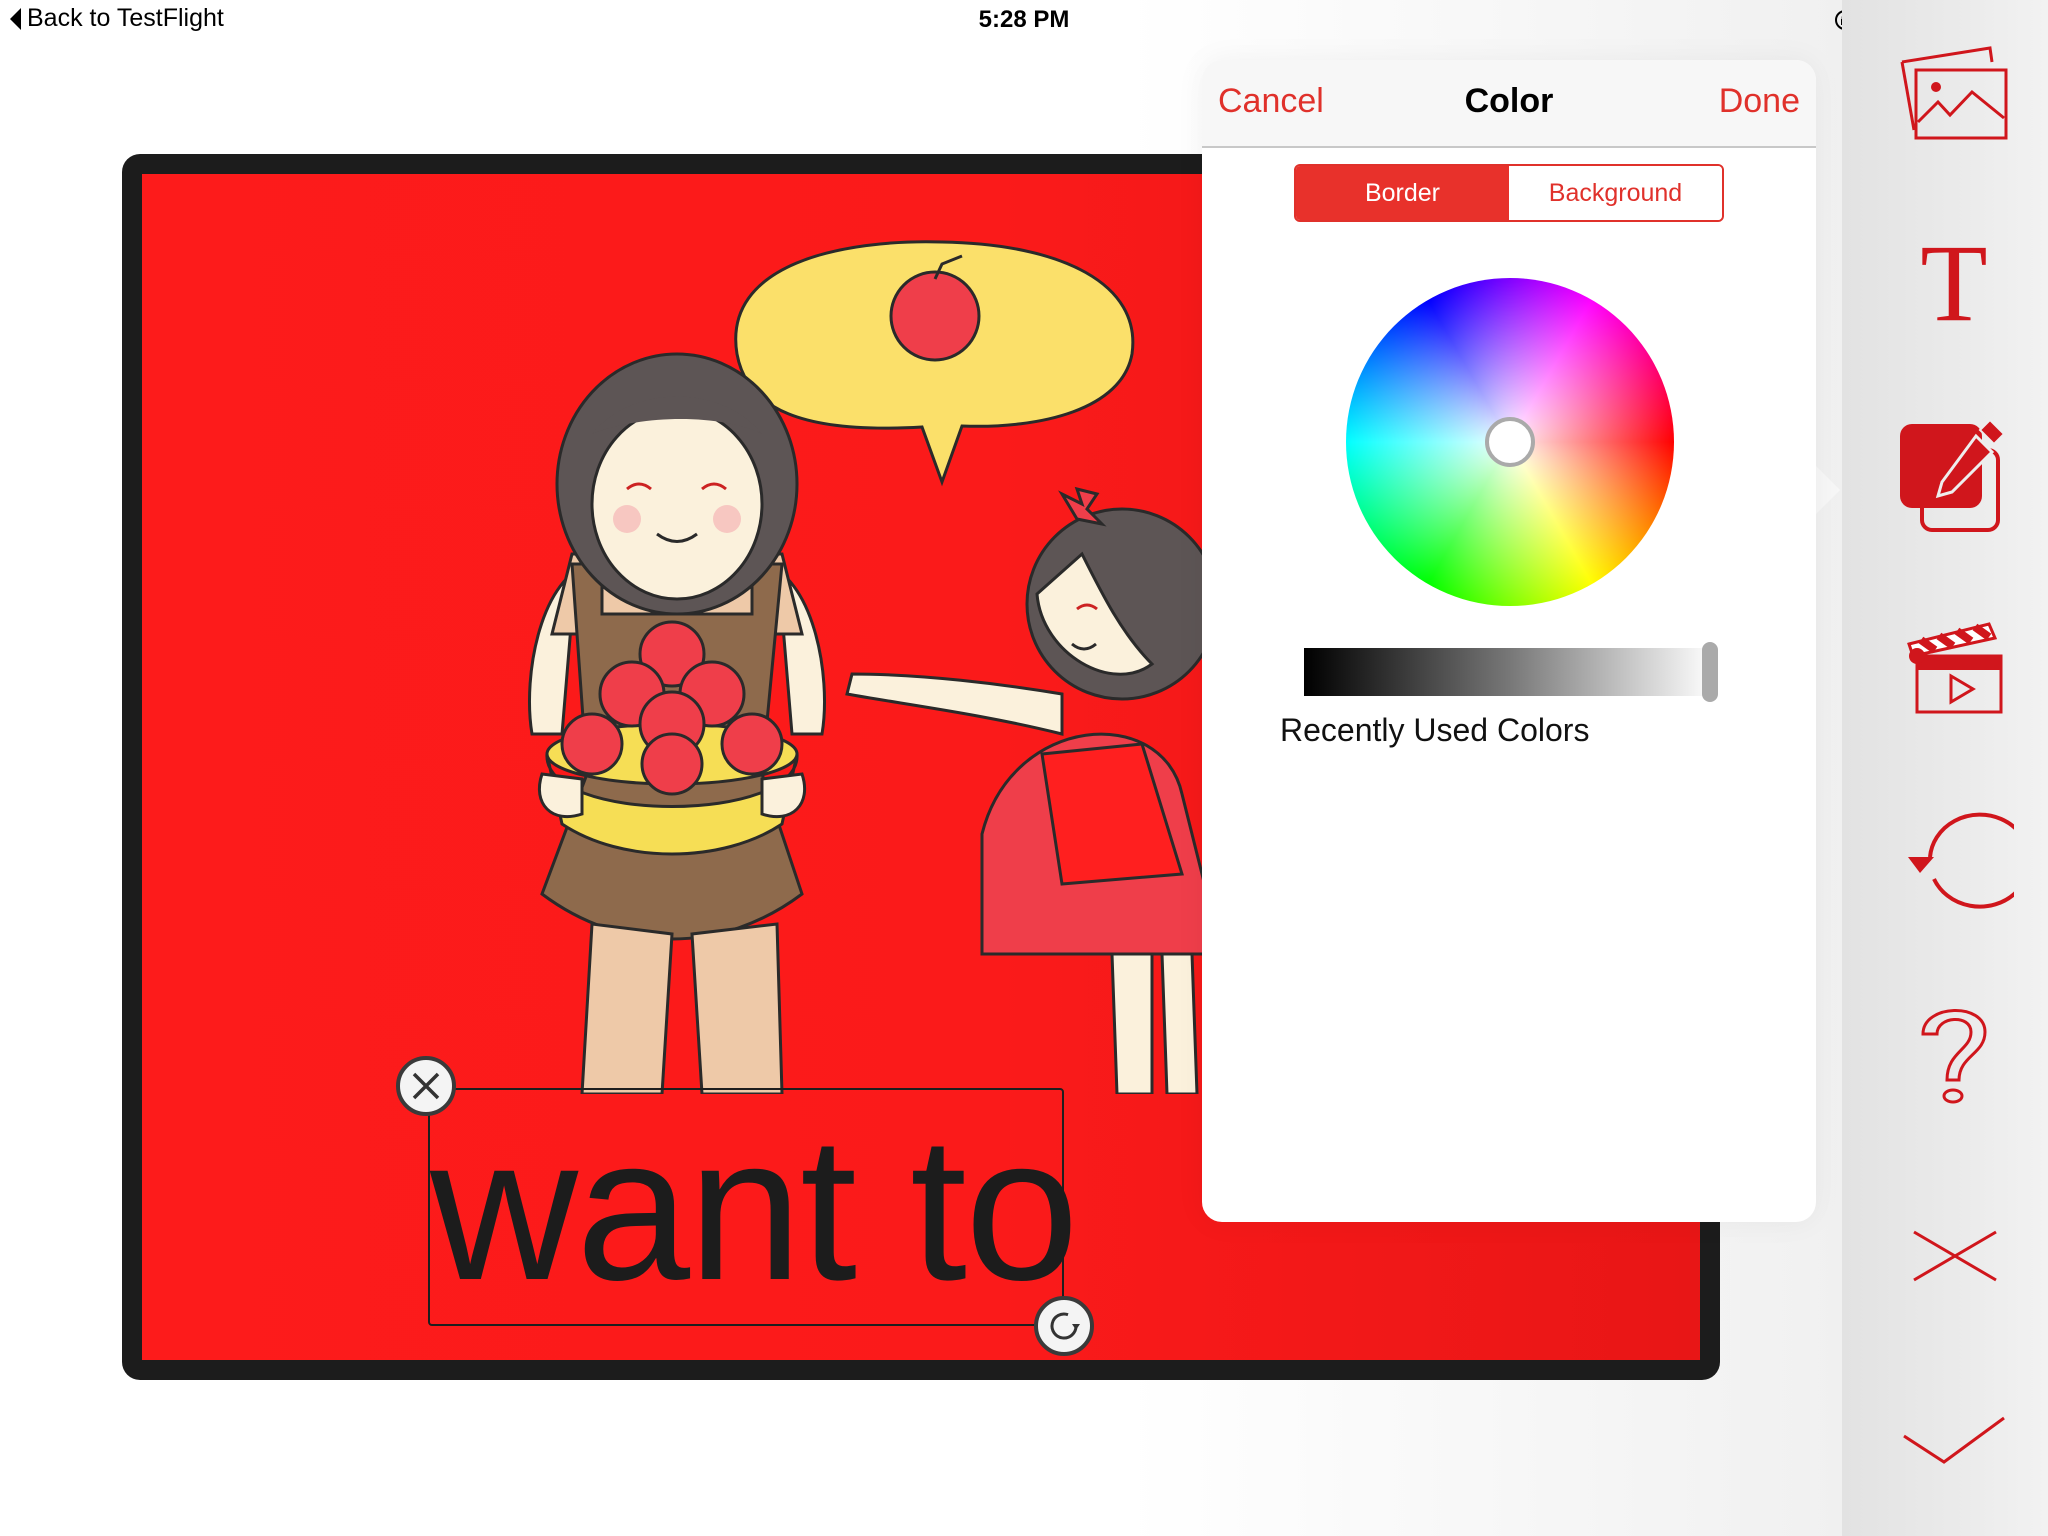 This screenshot has width=2048, height=1536. Describe the element at coordinates (677, 723) in the screenshot. I see `mother-figure` at that location.